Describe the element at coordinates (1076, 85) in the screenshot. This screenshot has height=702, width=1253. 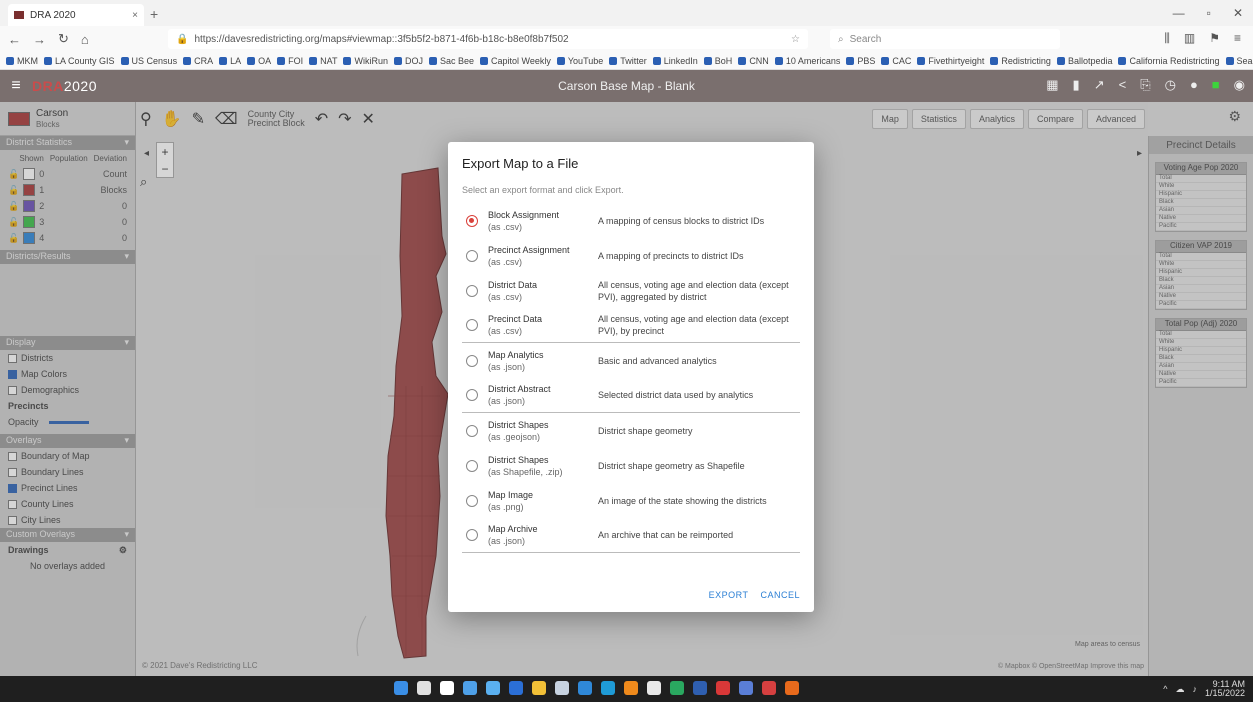
I see `comment-icon: ▮` at that location.